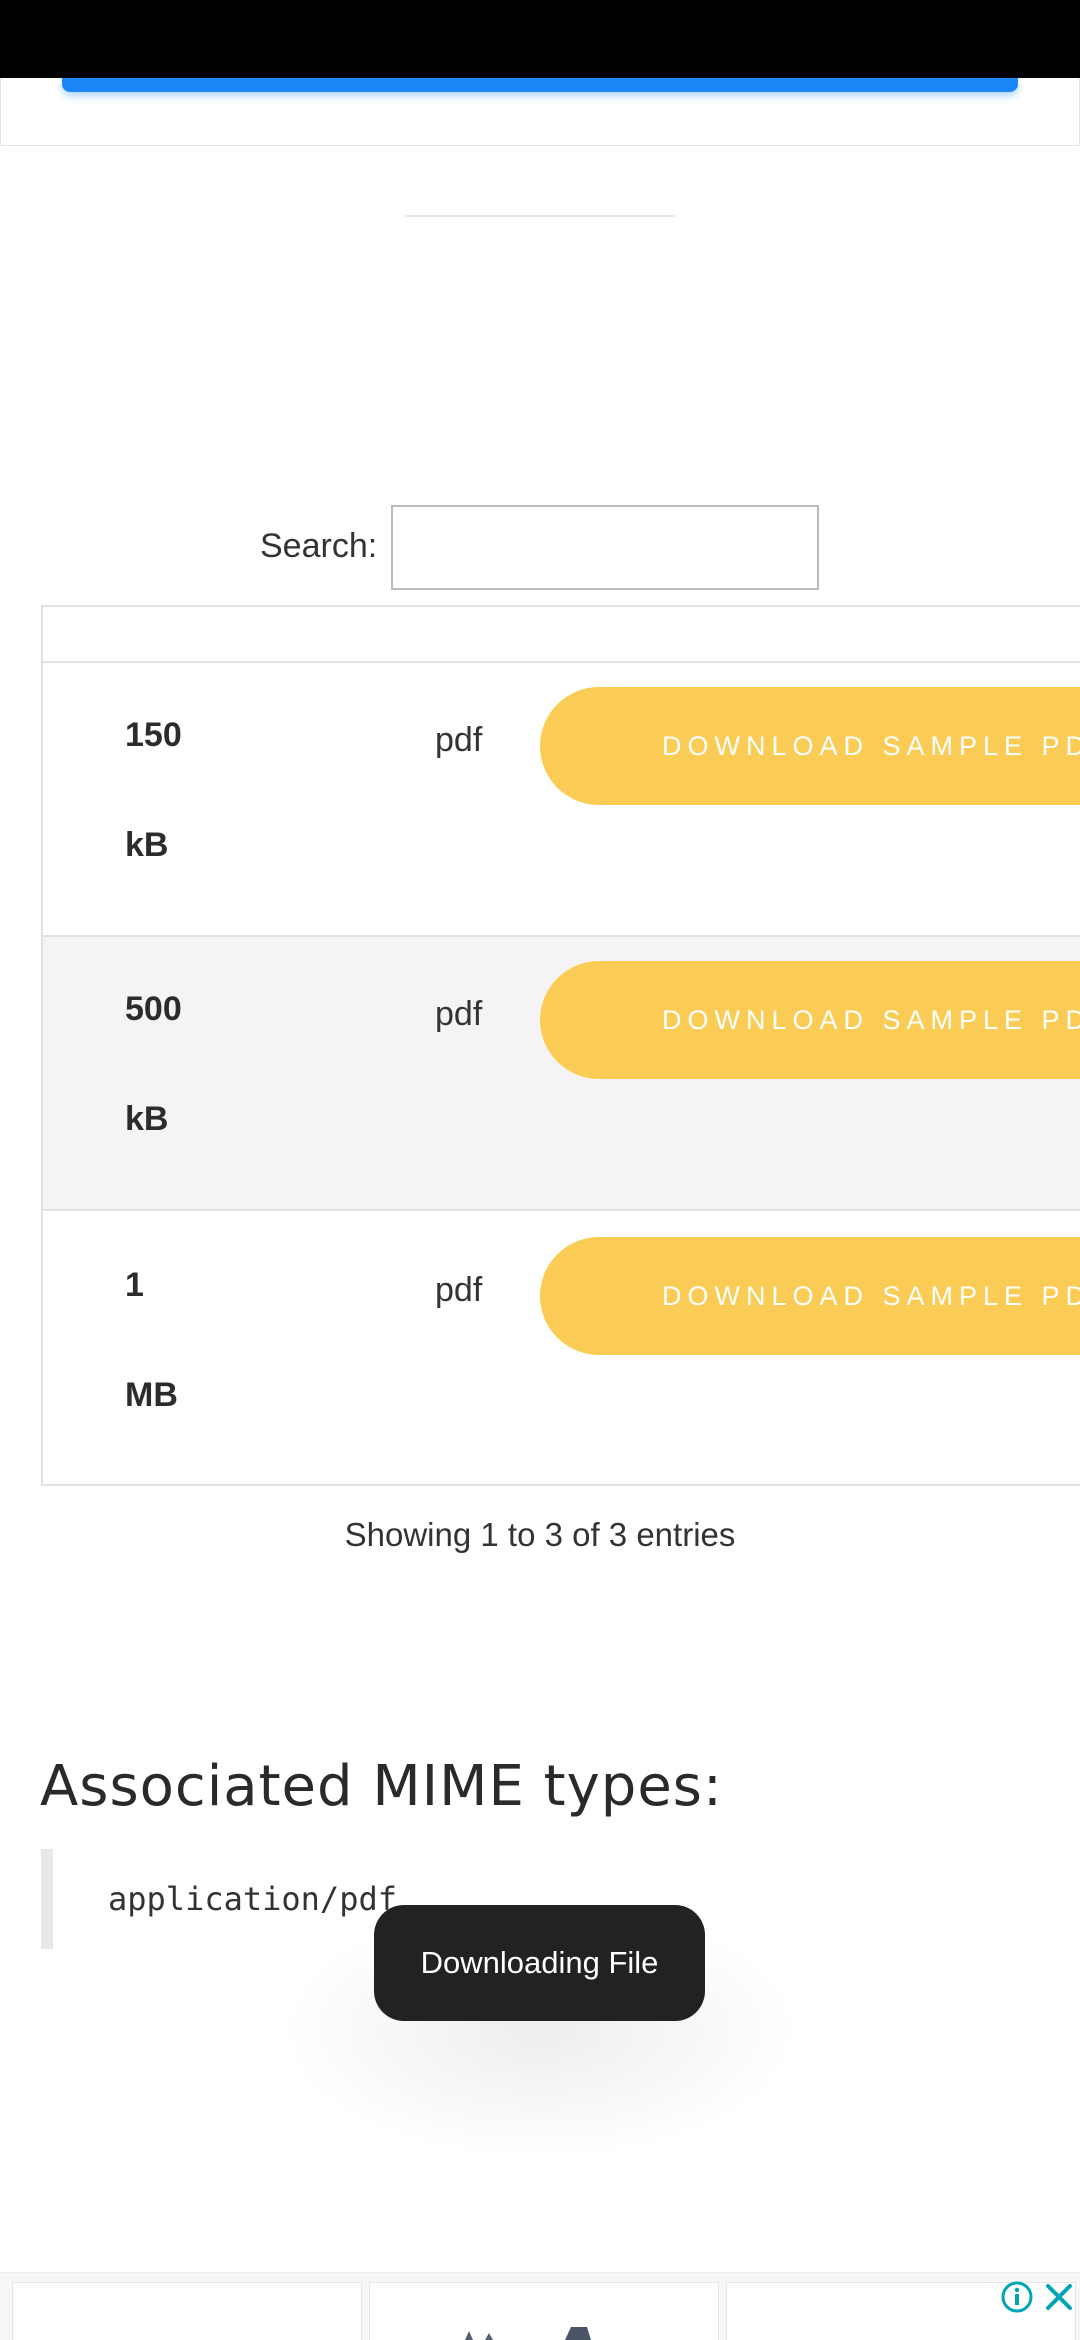 The width and height of the screenshot is (1080, 2340). Describe the element at coordinates (381, 1786) in the screenshot. I see `mime-types-heading: Associated MIME types:` at that location.